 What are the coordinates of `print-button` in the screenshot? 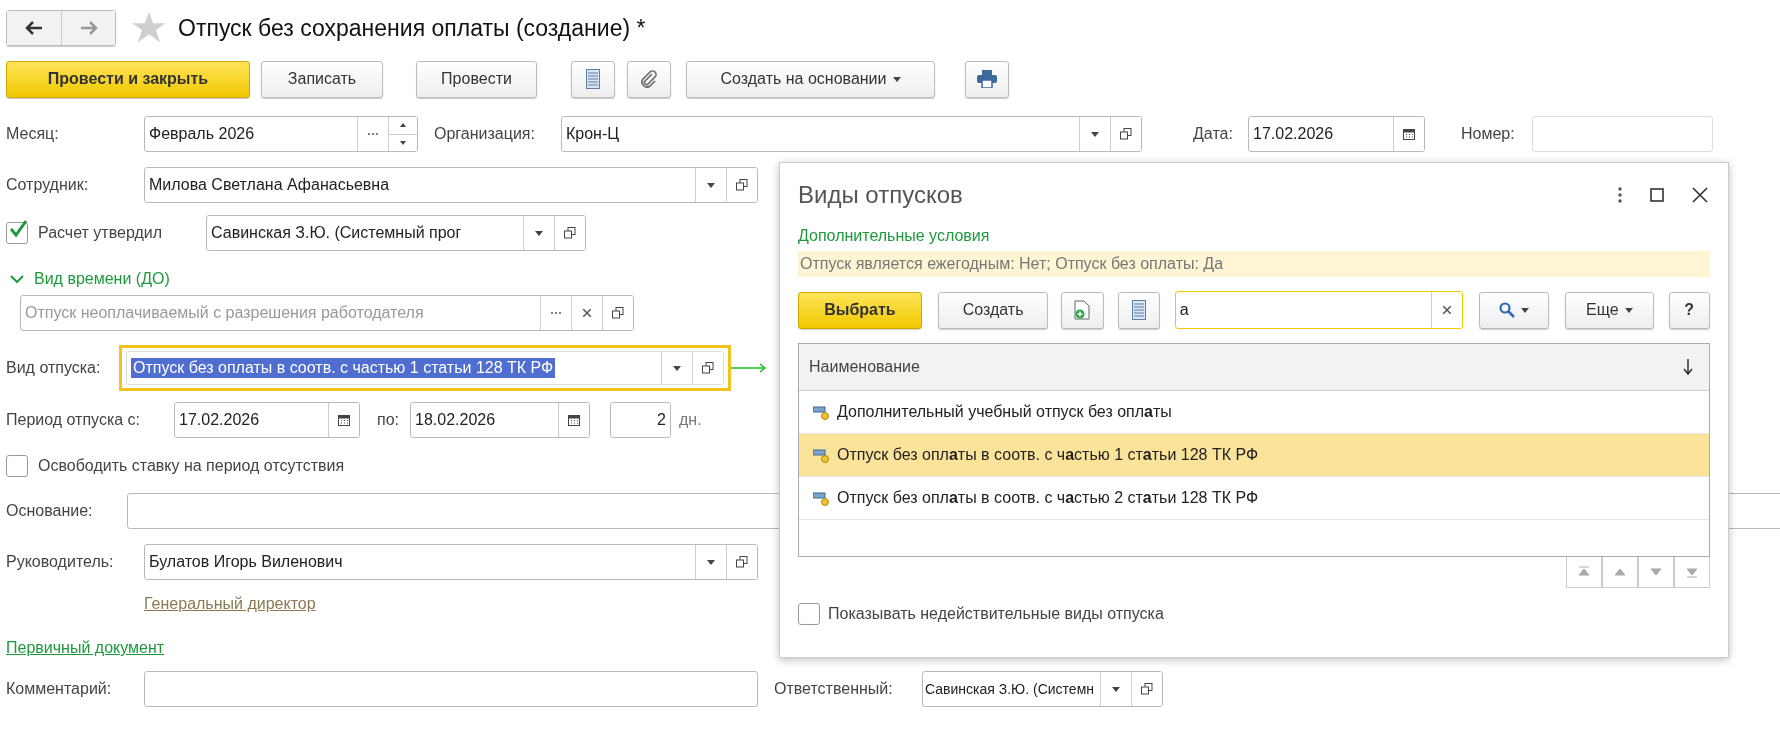 It's located at (987, 79).